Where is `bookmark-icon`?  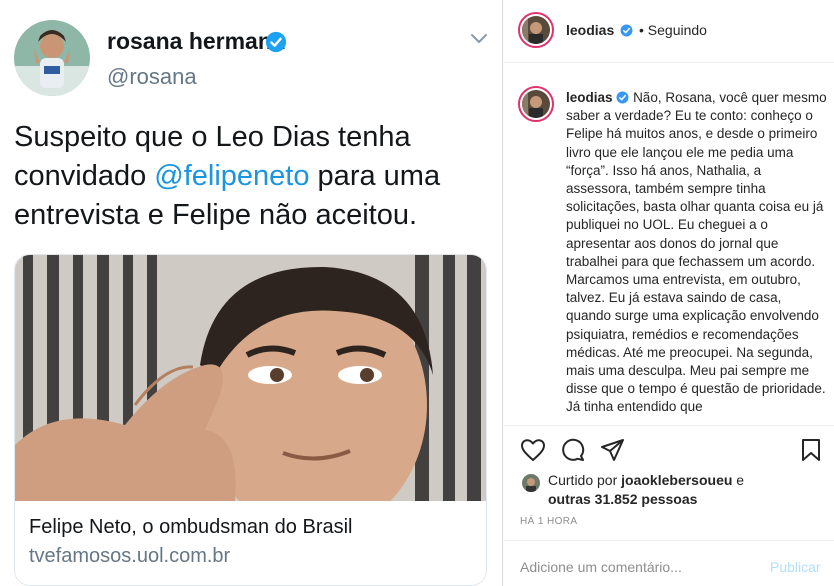
bookmark-icon is located at coordinates (811, 450).